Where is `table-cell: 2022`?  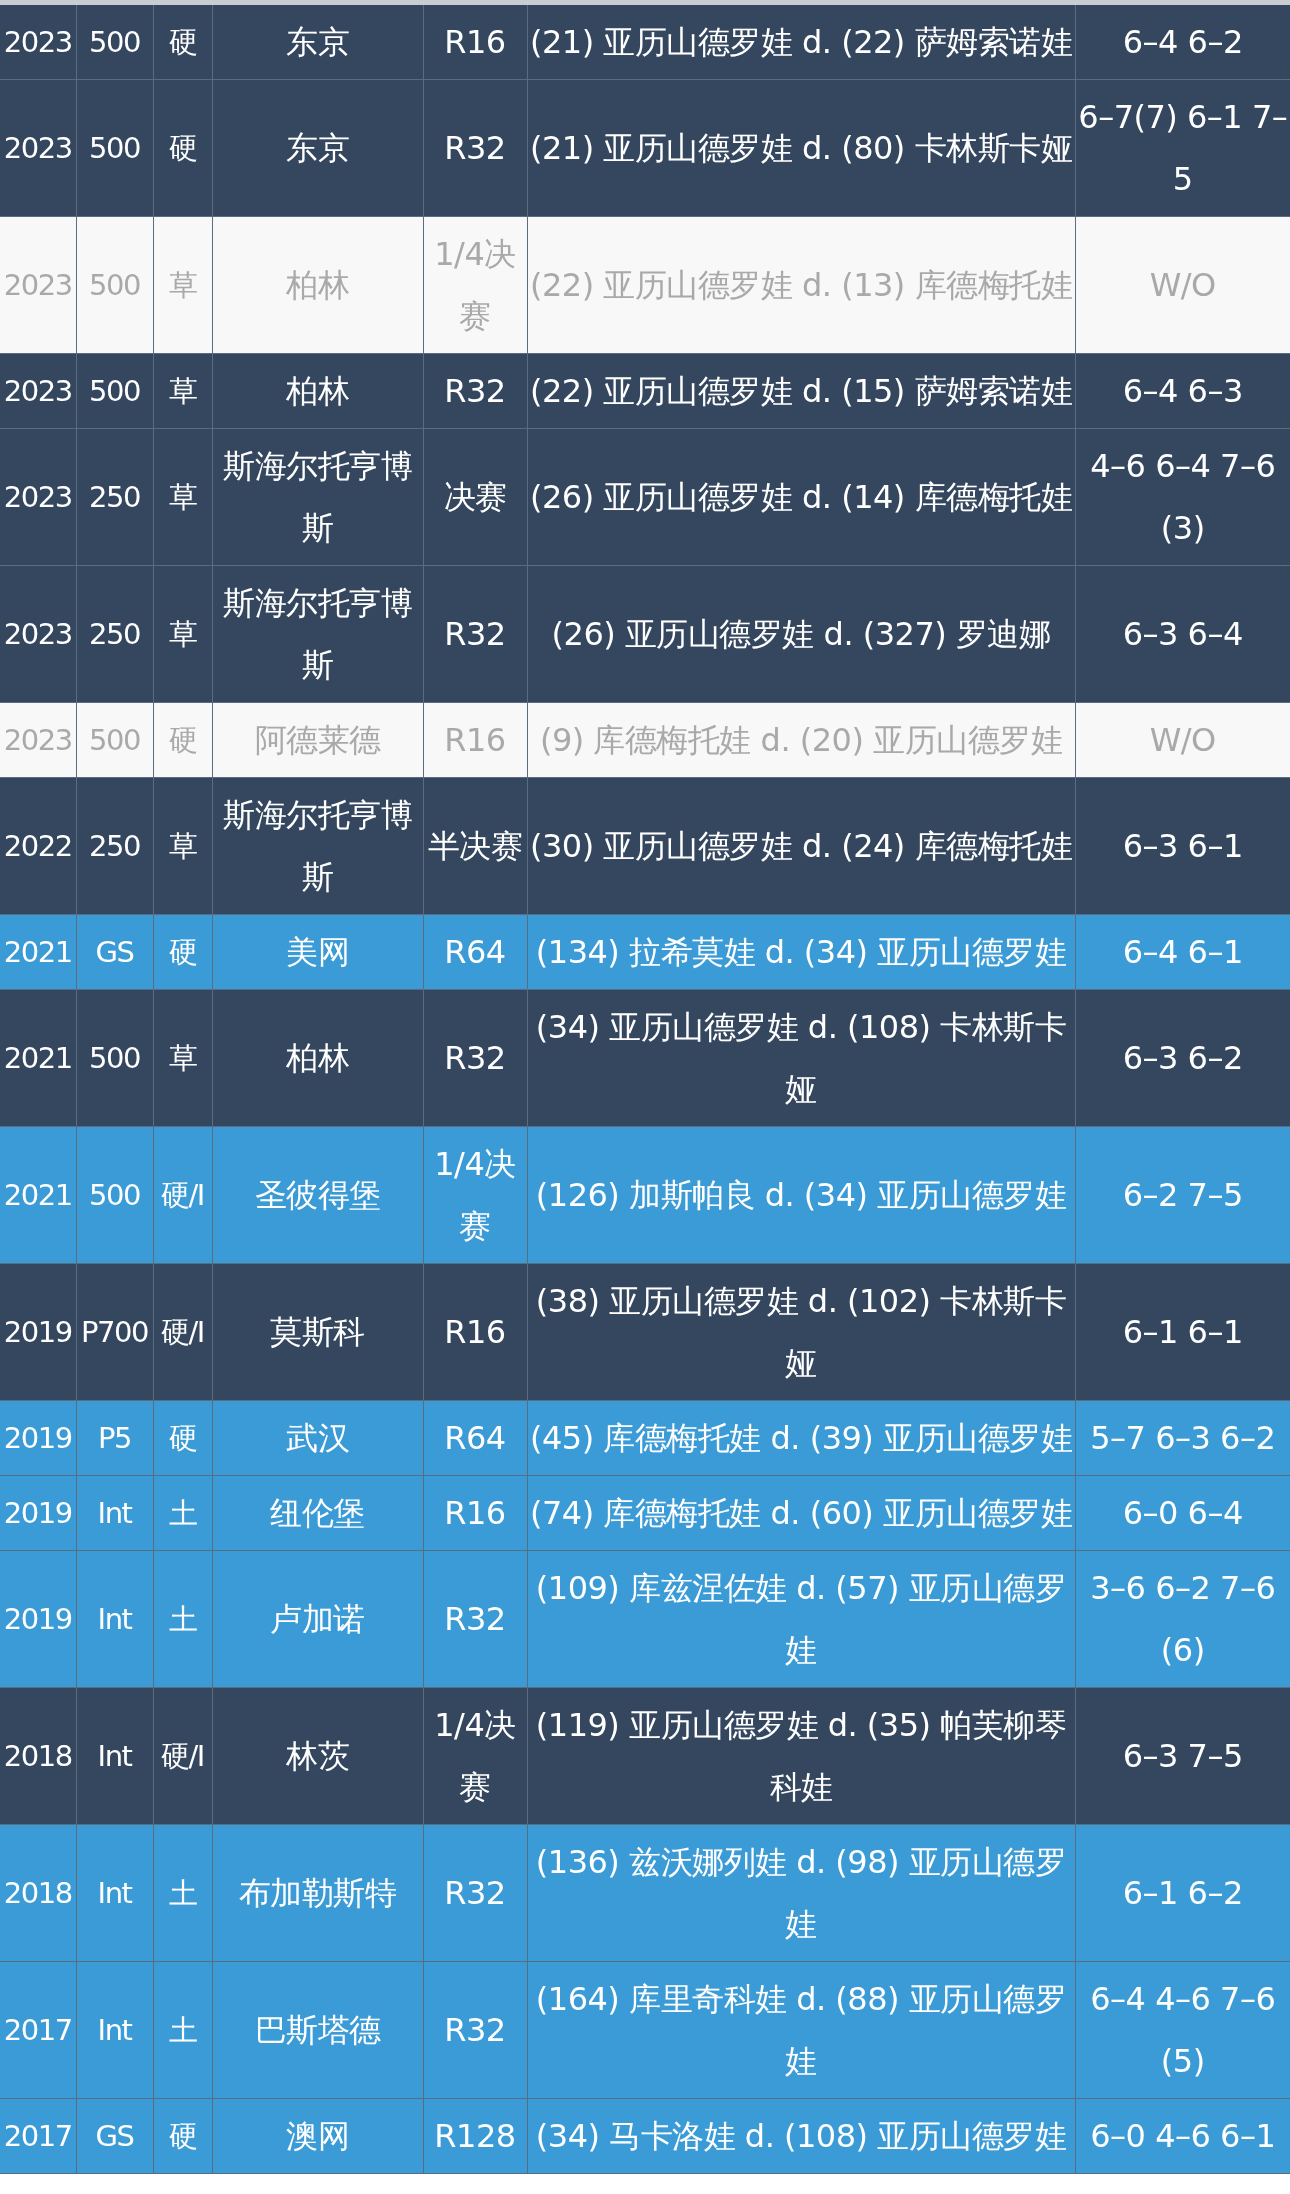
table-cell: 2022 is located at coordinates (38, 846).